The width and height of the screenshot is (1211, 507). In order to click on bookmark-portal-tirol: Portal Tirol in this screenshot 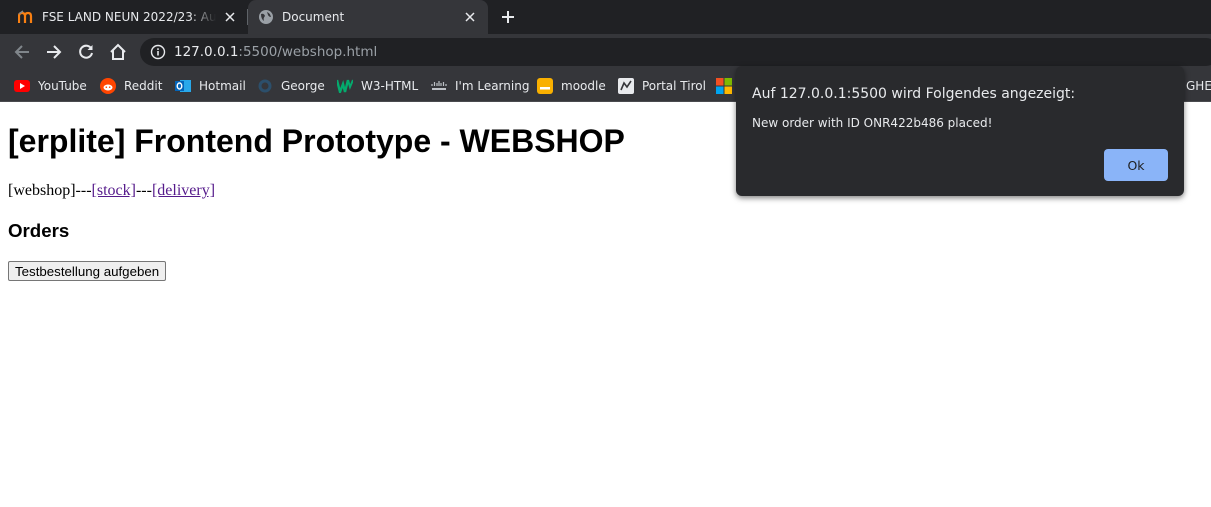, I will do `click(662, 86)`.